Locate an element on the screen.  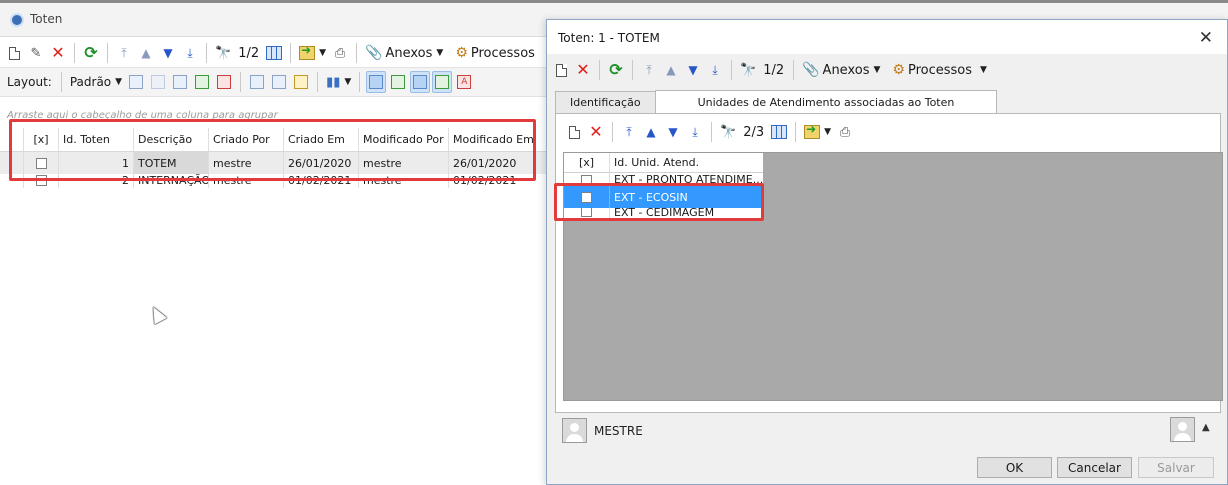
refresh-icon: ⟳ is located at coordinates (91, 52).